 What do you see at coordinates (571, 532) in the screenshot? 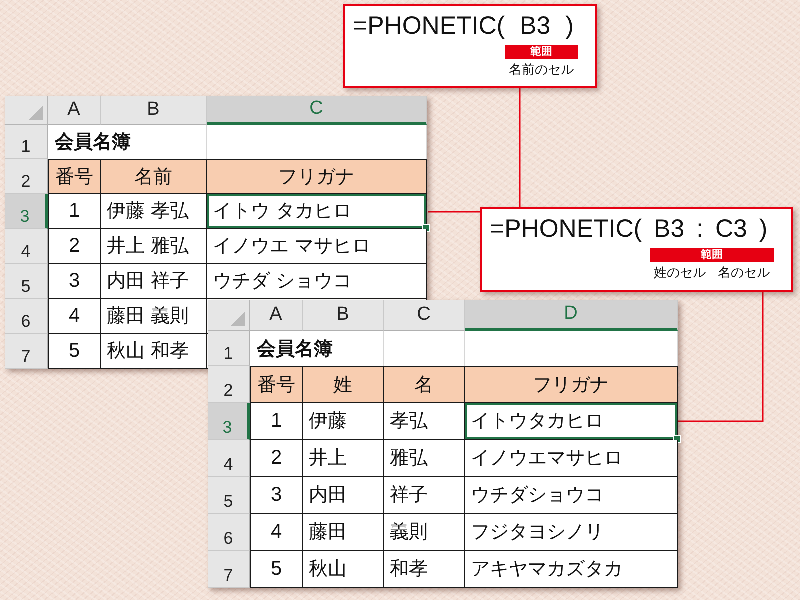
I see `table-cell: フジタヨシノリ` at bounding box center [571, 532].